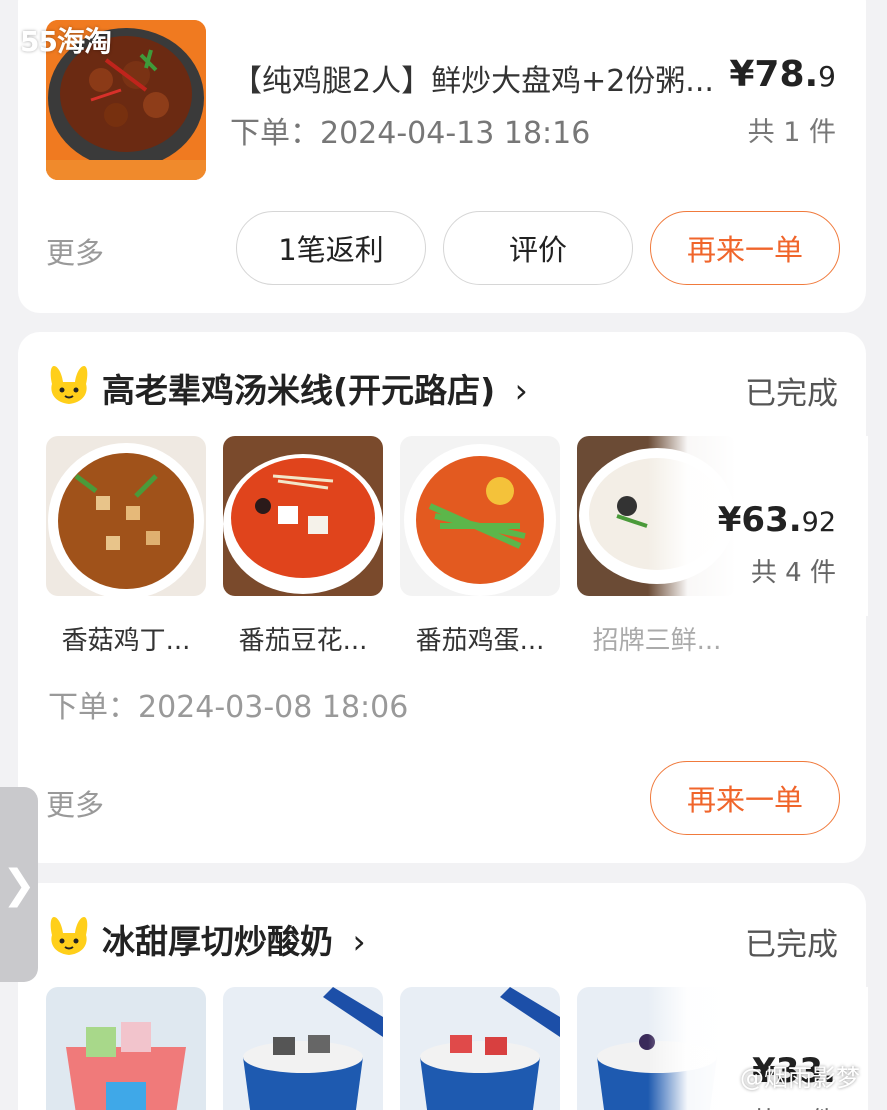 The image size is (887, 1110). Describe the element at coordinates (776, 520) in the screenshot. I see `order-price: ¥63.92` at that location.